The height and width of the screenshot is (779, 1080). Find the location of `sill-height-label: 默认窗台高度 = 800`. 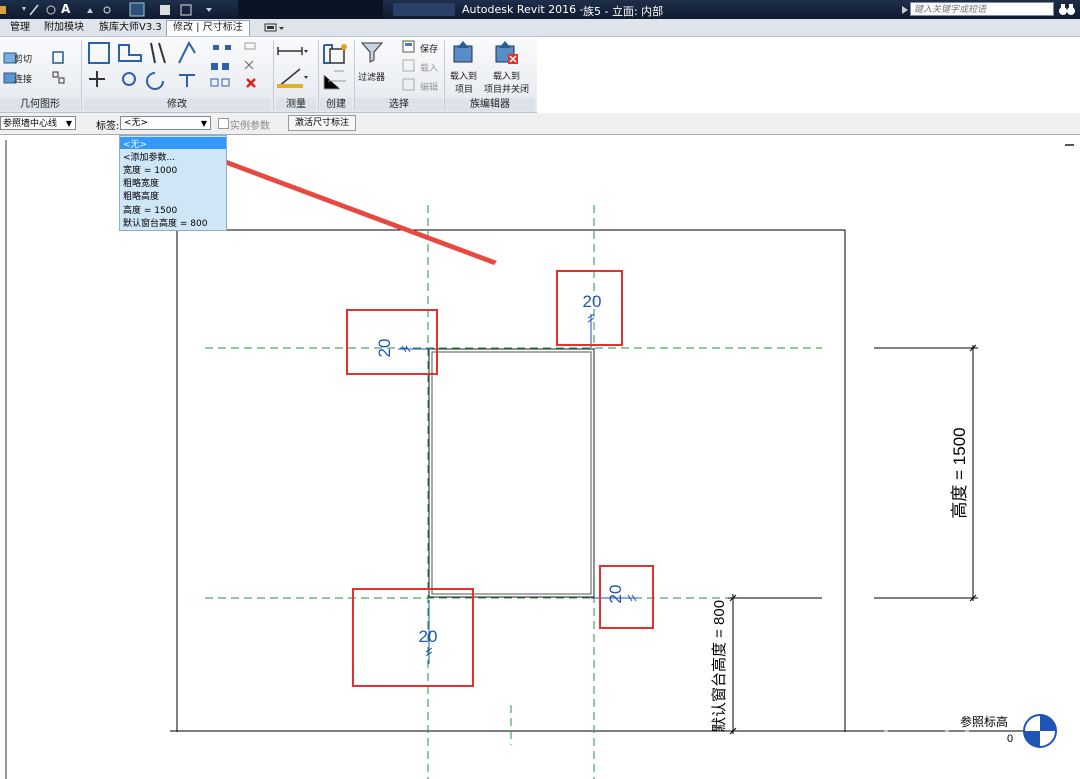

sill-height-label: 默认窗台高度 = 800 is located at coordinates (719, 666).